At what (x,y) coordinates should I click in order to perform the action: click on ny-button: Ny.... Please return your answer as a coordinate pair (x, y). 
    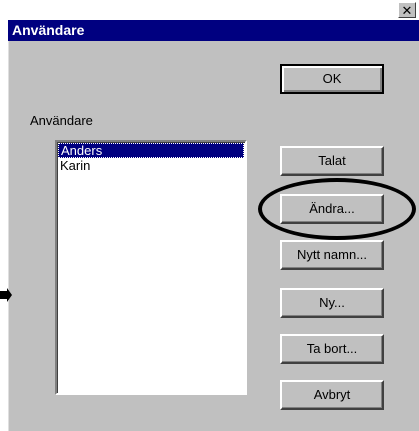
    Looking at the image, I should click on (332, 303).